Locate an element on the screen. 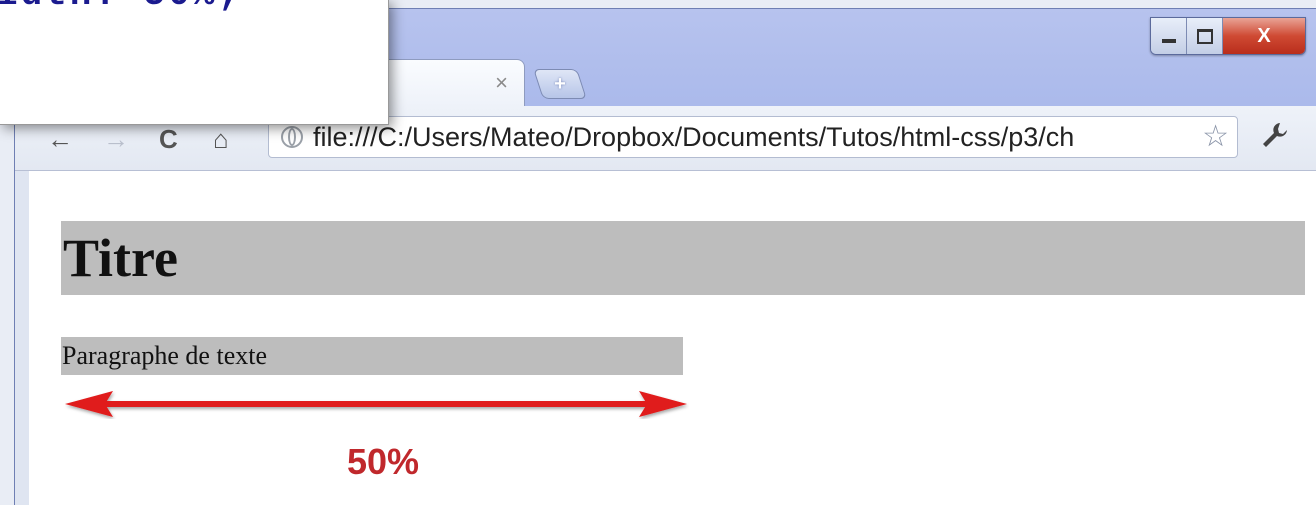  reload-icon: C is located at coordinates (168, 139).